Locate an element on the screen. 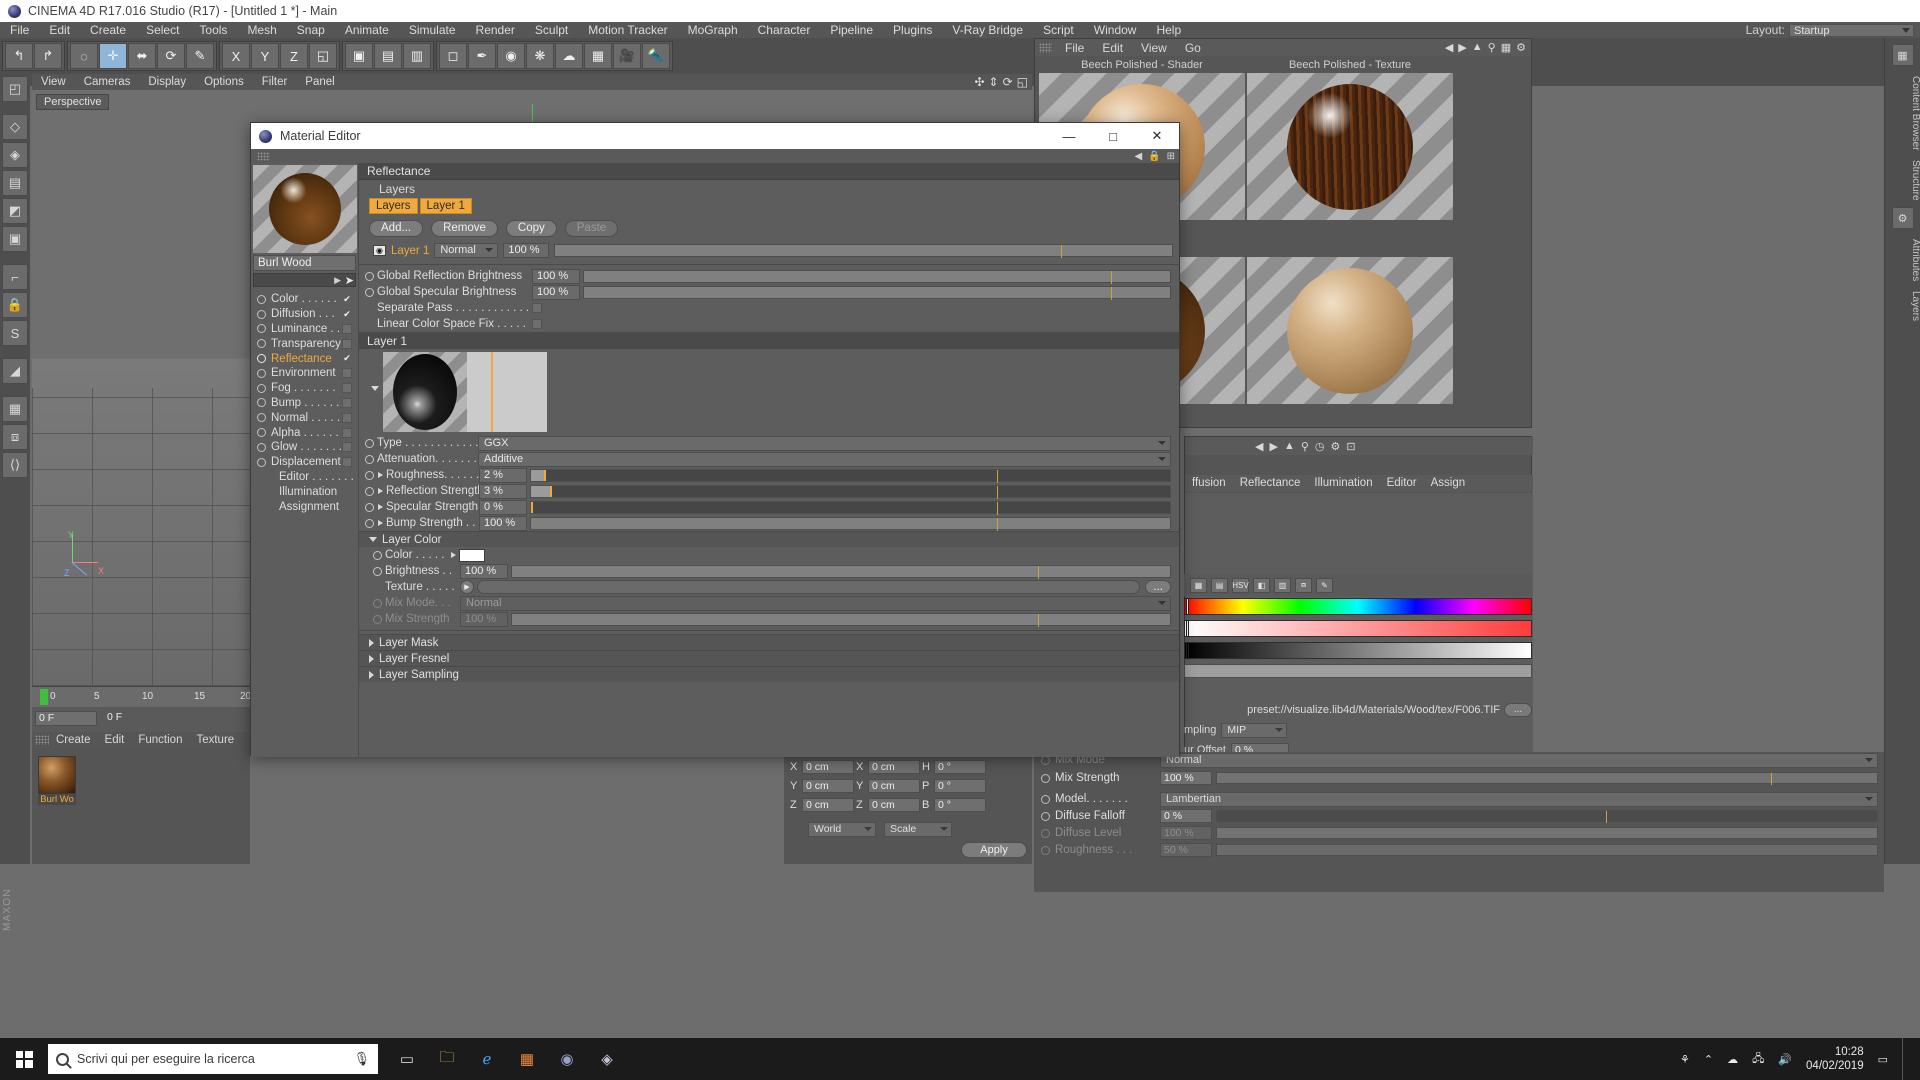 The height and width of the screenshot is (1080, 1920). axis-y-button: Y is located at coordinates (265, 56).